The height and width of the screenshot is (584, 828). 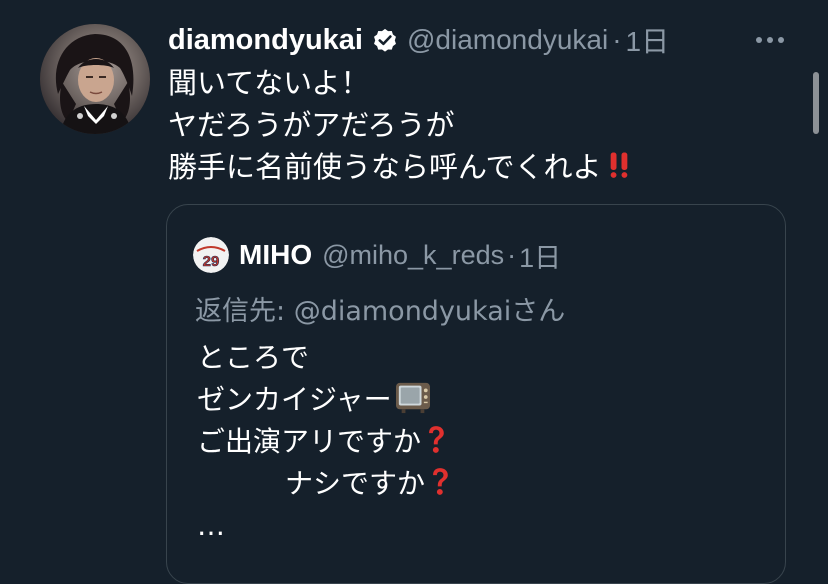 I want to click on quoted-author-handle: @miho_k_reds, so click(x=413, y=255).